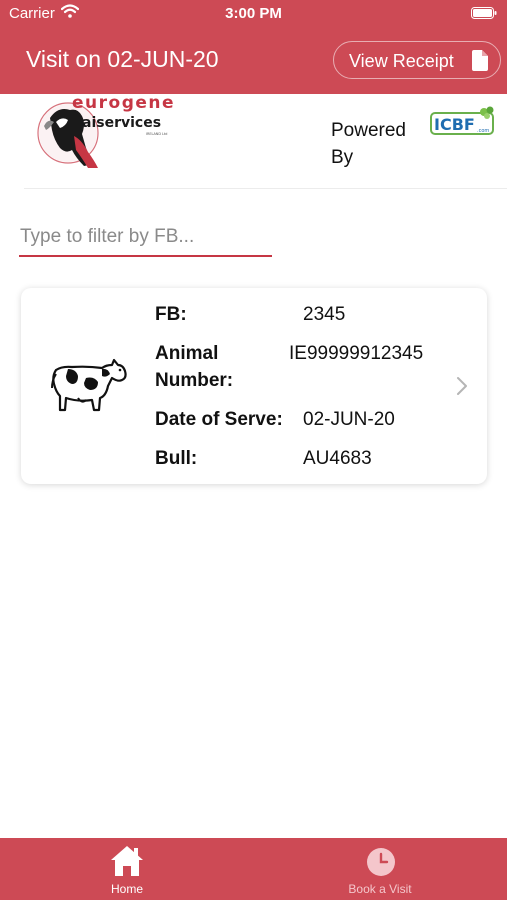 This screenshot has height=900, width=507. What do you see at coordinates (401, 61) in the screenshot?
I see `view-receipt-label: View Receipt` at bounding box center [401, 61].